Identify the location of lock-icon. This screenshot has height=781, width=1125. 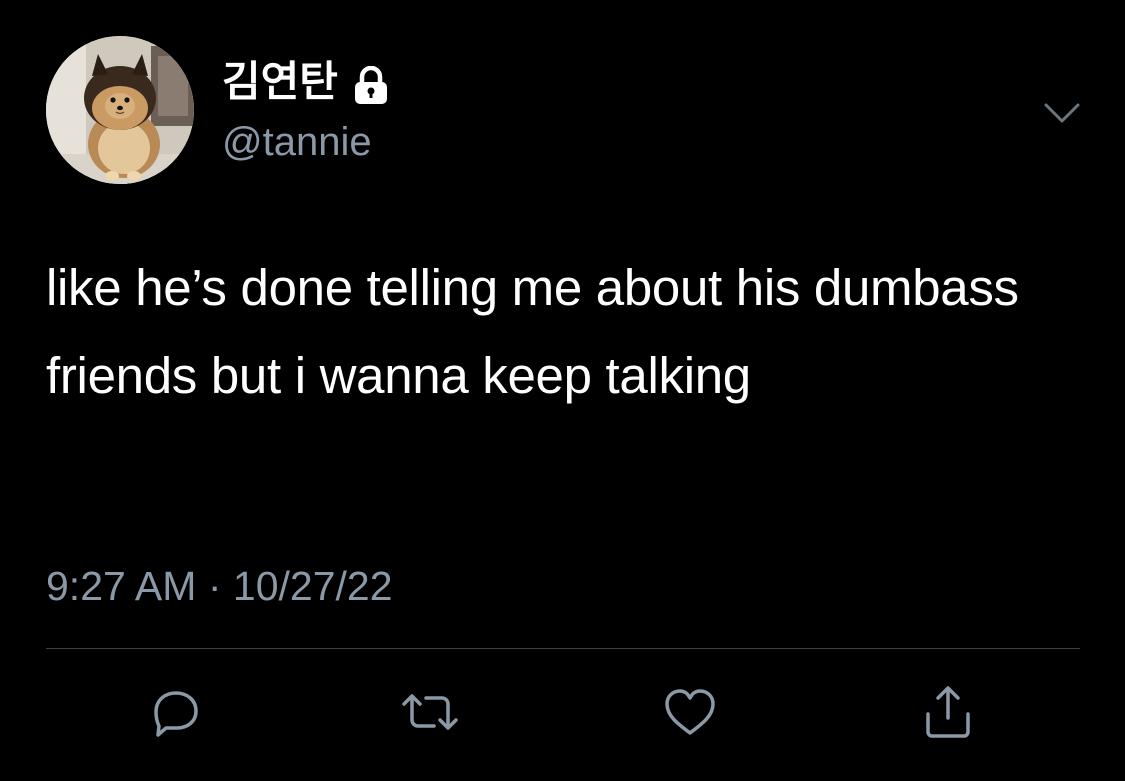
(371, 85).